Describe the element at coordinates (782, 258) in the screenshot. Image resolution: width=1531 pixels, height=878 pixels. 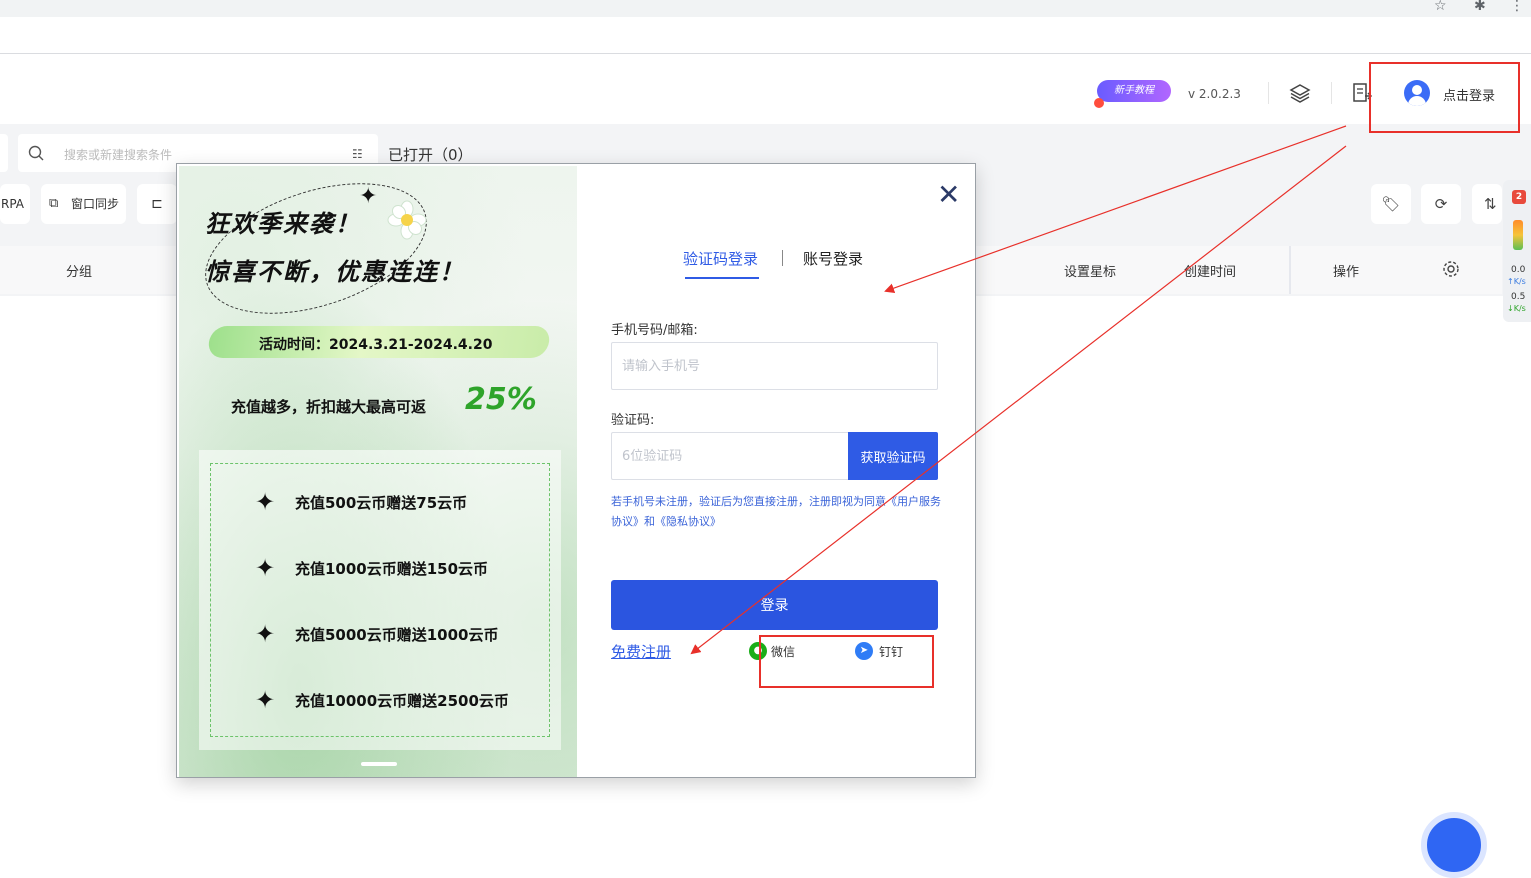
I see `tab-divider` at that location.